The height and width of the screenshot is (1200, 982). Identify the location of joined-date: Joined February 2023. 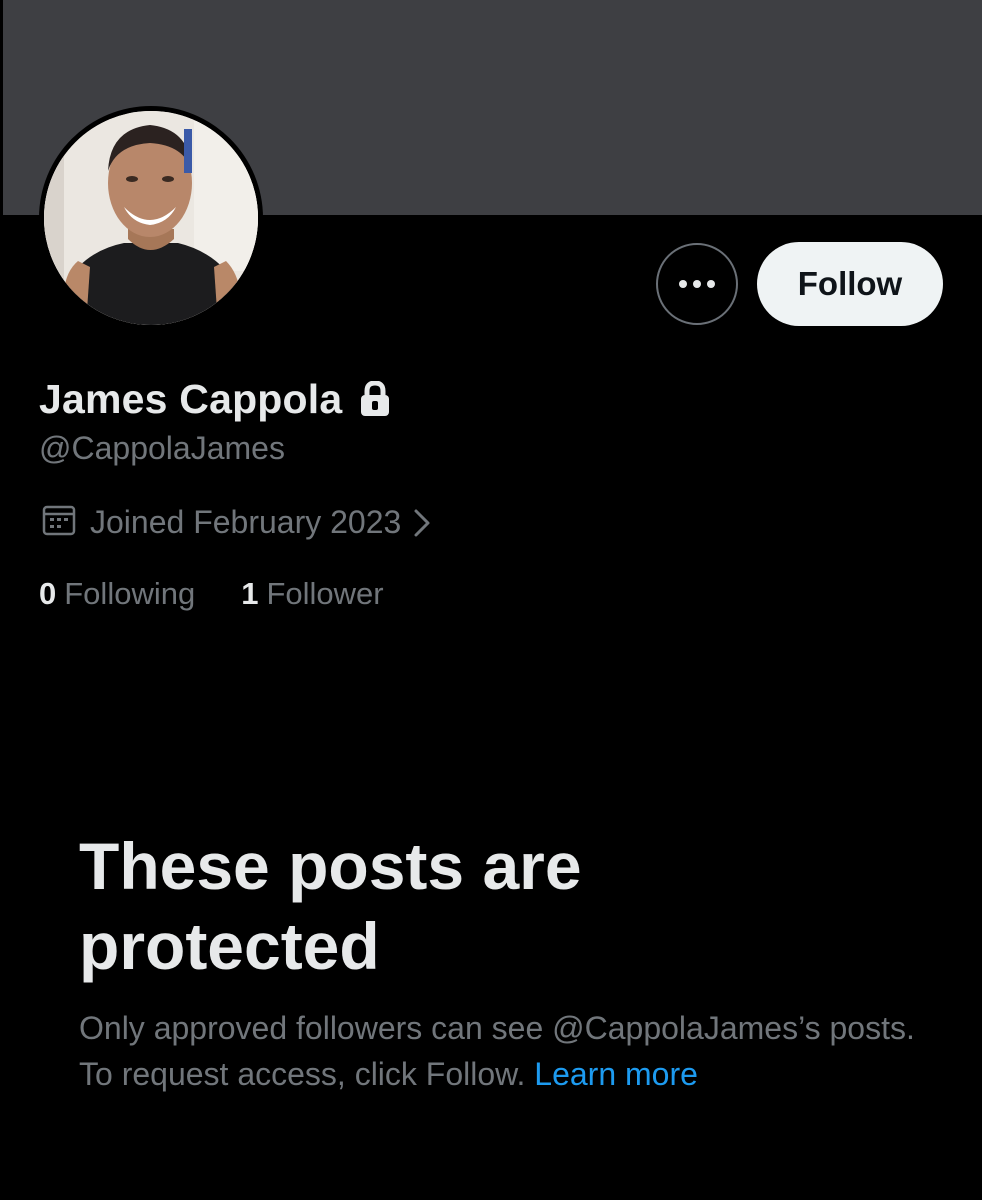
(236, 522).